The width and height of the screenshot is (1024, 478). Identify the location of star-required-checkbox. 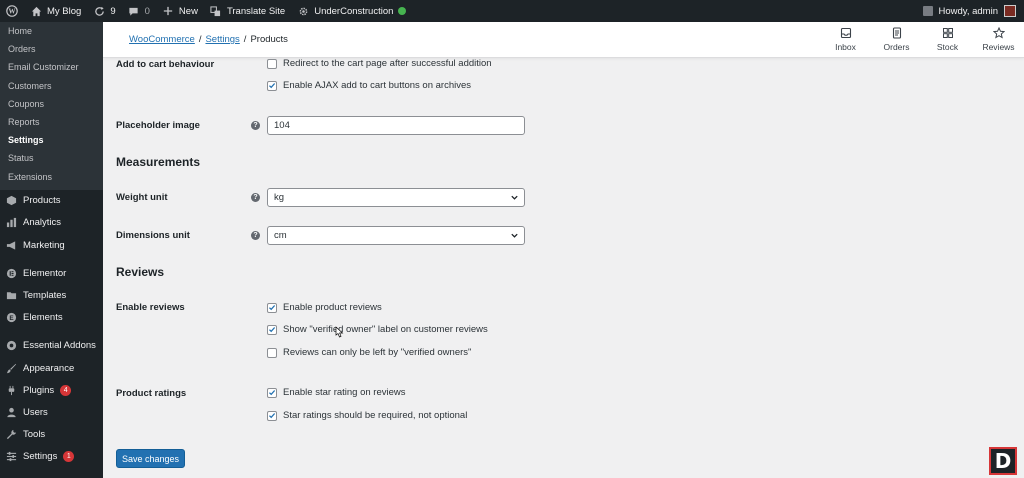
(272, 415).